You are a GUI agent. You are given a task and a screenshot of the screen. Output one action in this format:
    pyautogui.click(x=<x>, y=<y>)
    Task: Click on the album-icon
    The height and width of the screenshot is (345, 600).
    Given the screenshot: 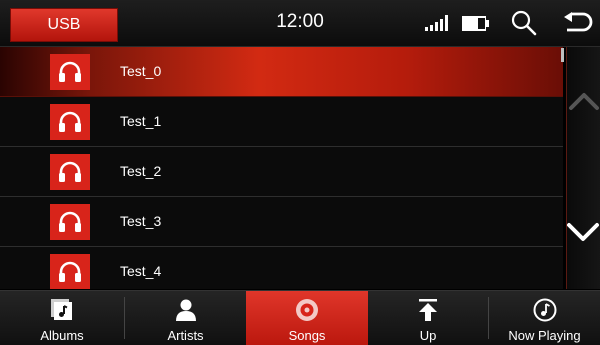 What is the action you would take?
    pyautogui.click(x=62, y=310)
    